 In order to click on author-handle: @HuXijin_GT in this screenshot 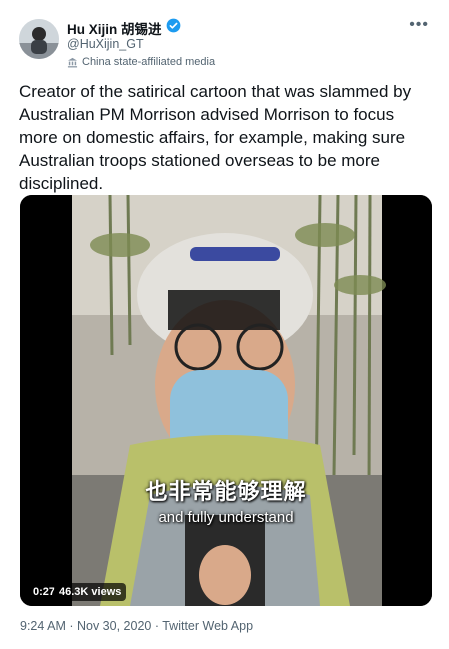, I will do `click(105, 44)`.